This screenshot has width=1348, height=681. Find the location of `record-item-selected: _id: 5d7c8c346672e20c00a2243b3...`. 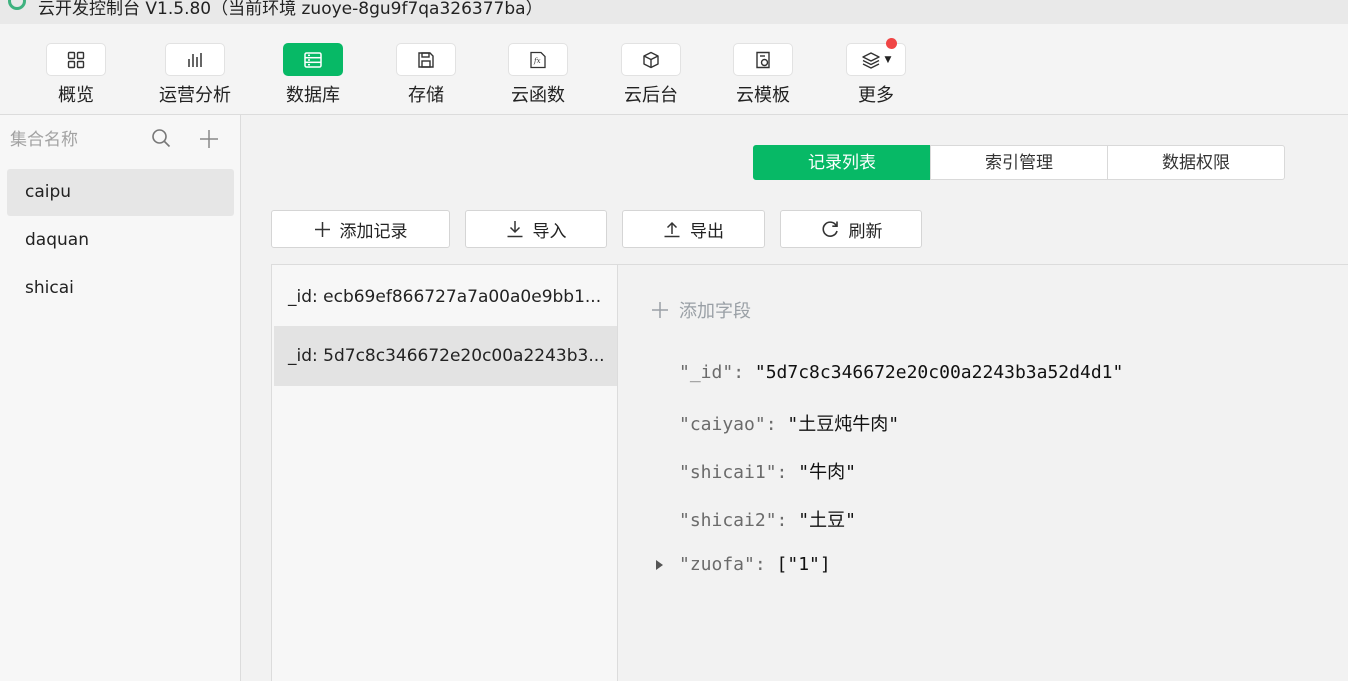

record-item-selected: _id: 5d7c8c346672e20c00a2243b3... is located at coordinates (445, 356).